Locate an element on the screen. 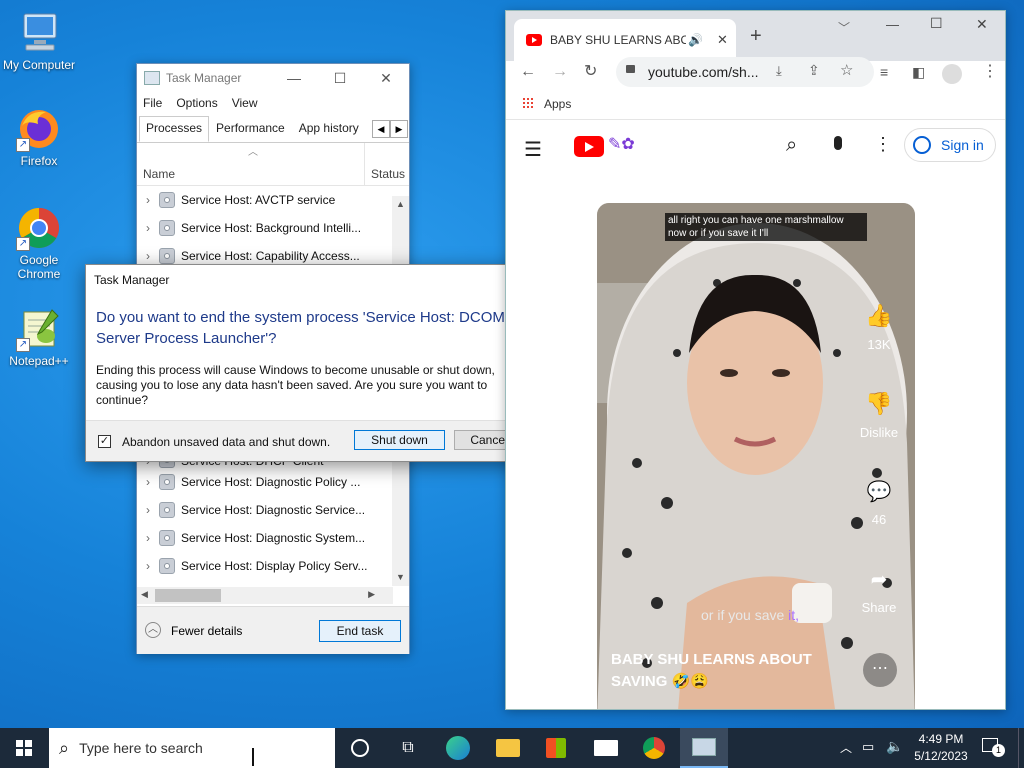  menu-options: Options is located at coordinates (196, 103).